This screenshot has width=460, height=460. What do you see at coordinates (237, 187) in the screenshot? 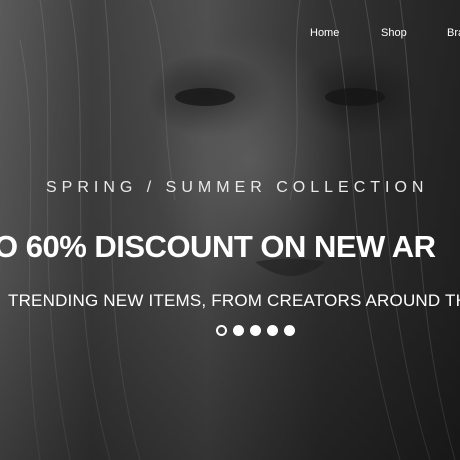
I see `slide-kicker: SPRING / SUMMER COLLECTION` at bounding box center [237, 187].